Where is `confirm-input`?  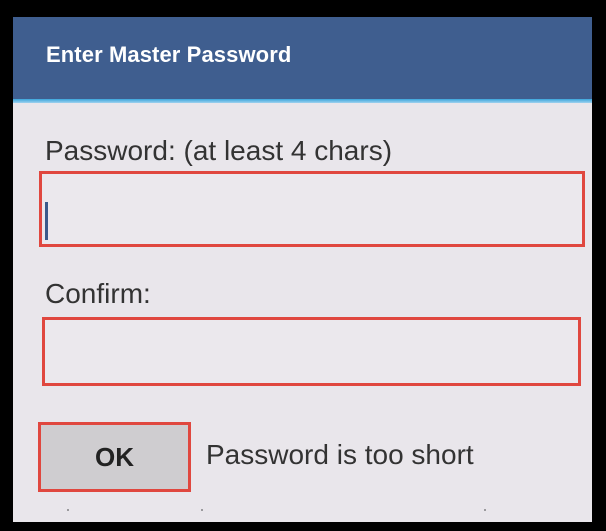 confirm-input is located at coordinates (311, 351).